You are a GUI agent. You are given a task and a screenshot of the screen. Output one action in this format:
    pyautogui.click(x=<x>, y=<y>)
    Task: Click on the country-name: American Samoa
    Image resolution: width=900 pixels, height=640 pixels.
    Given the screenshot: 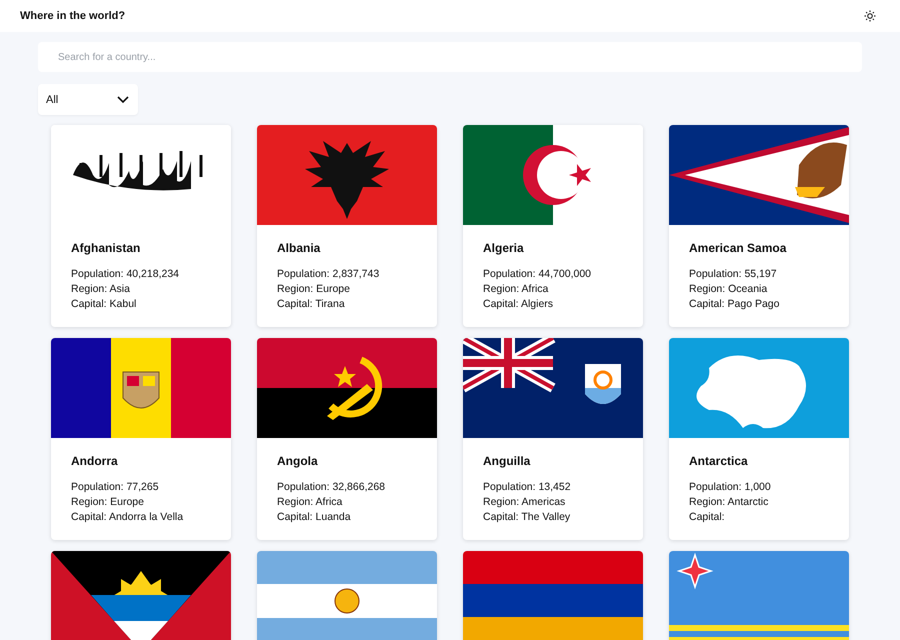 What is the action you would take?
    pyautogui.click(x=738, y=248)
    